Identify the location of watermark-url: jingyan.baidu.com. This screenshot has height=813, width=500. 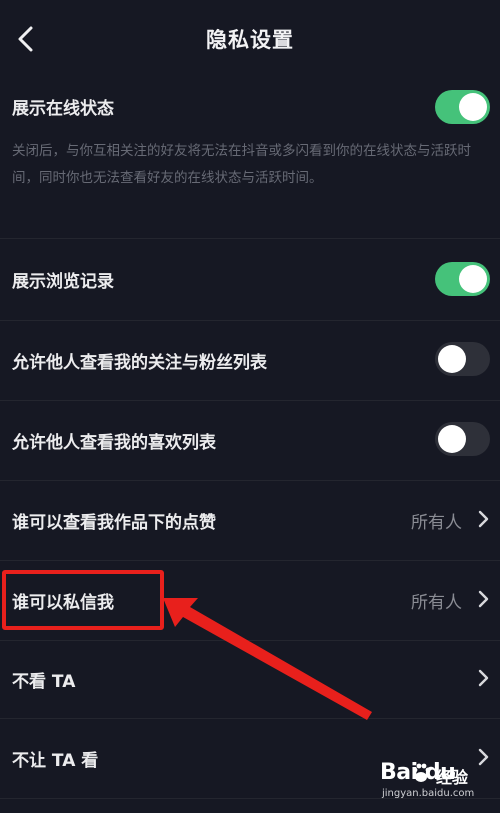
(428, 793).